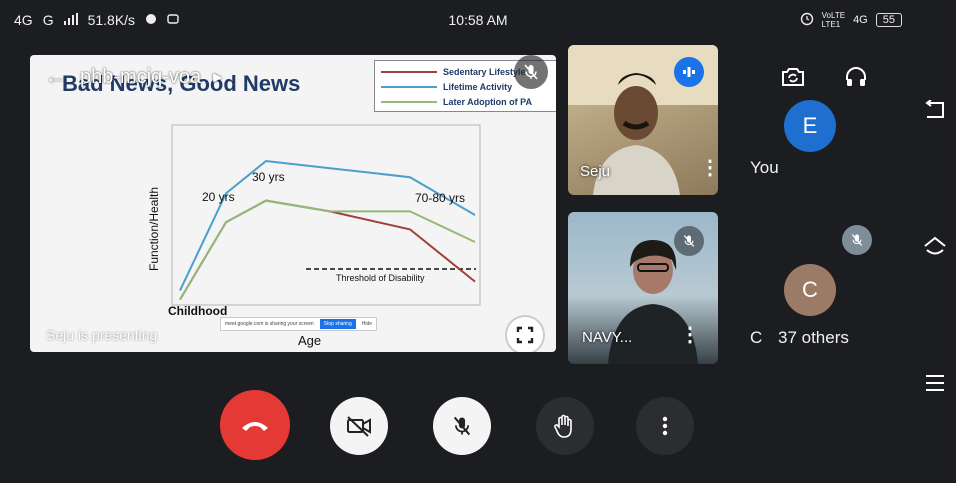  I want to click on raise-hand-button, so click(565, 426).